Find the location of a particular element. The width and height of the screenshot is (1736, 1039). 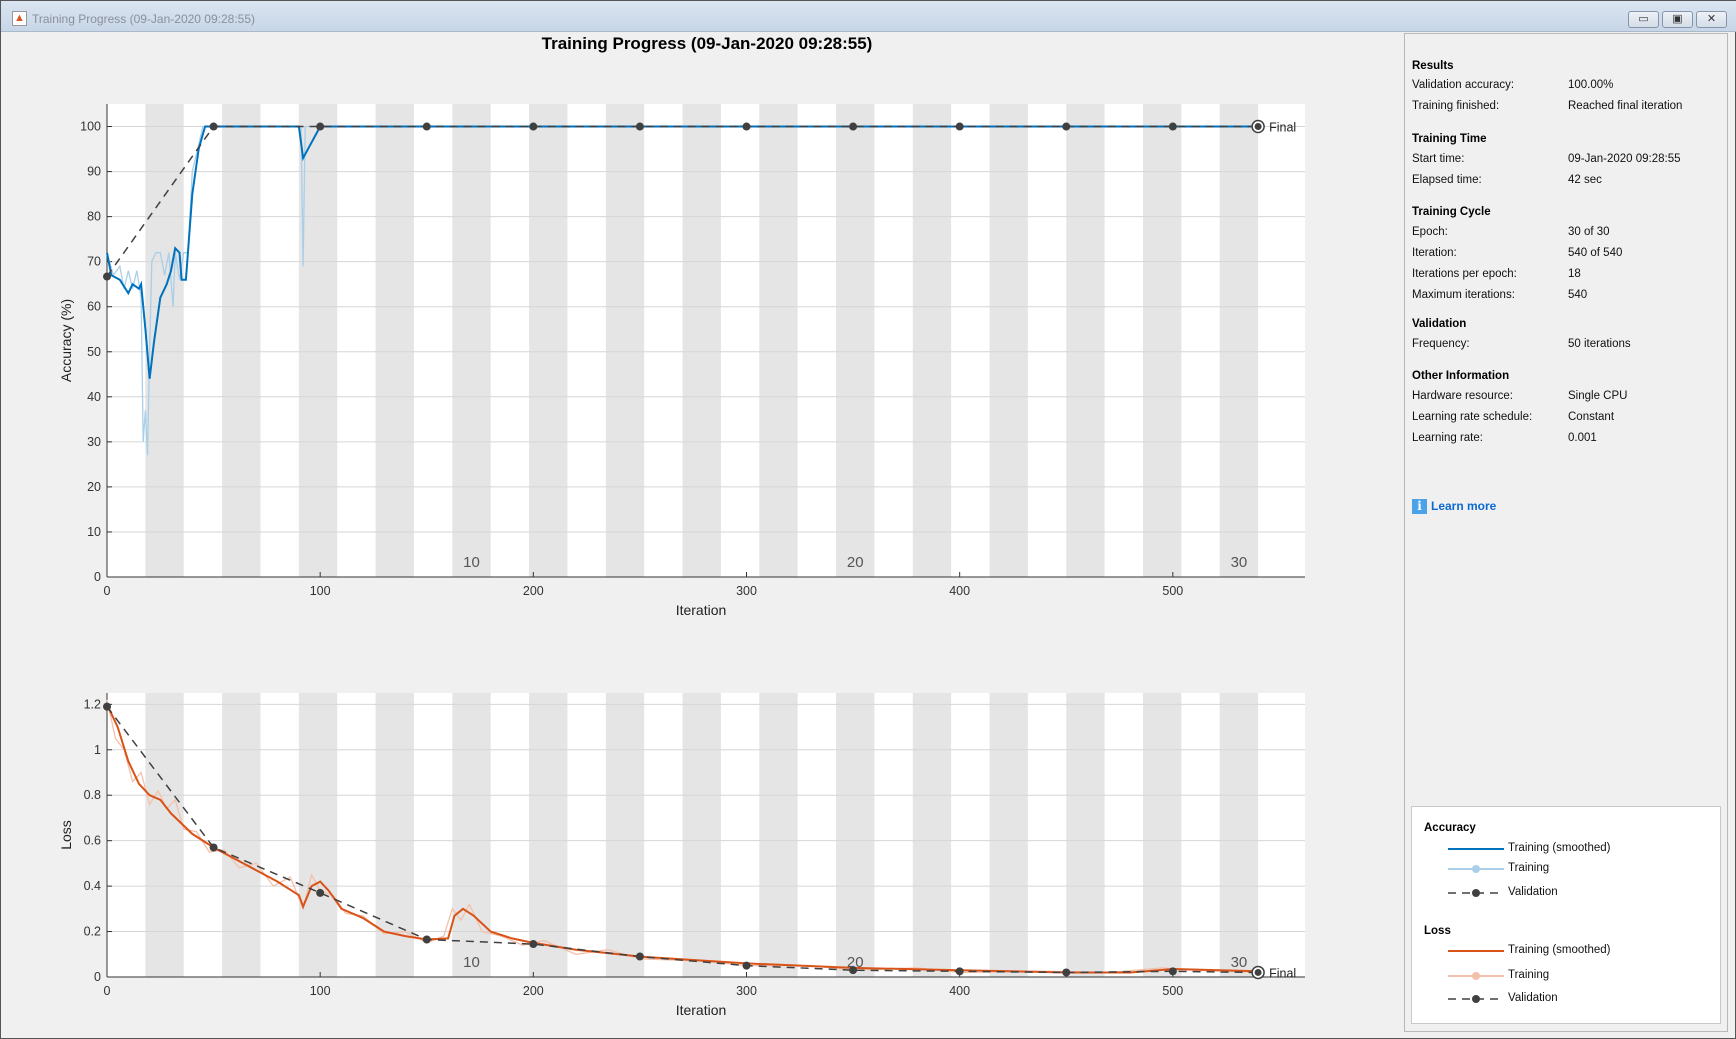

section-title: Training Time is located at coordinates (1449, 139).